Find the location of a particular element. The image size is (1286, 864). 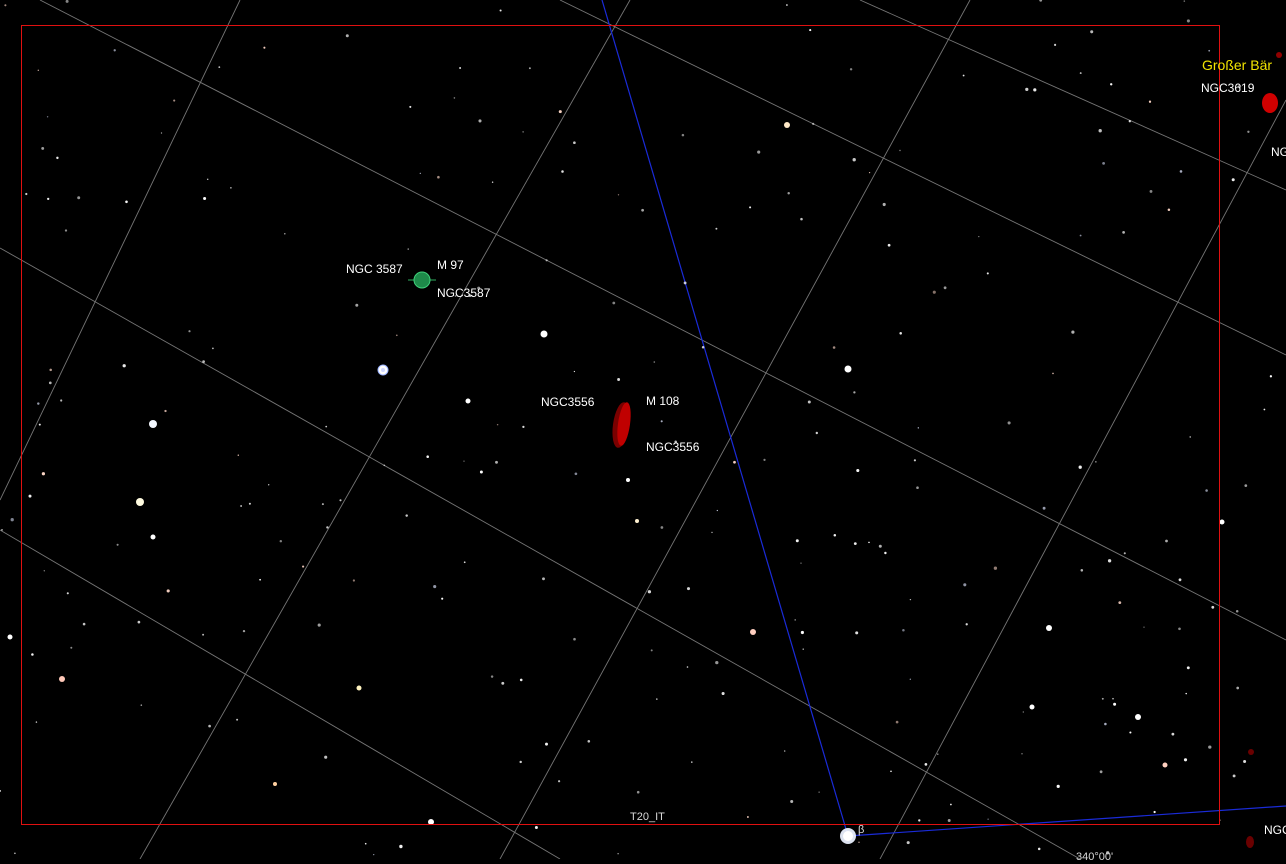

beta-star-label: β is located at coordinates (861, 830).